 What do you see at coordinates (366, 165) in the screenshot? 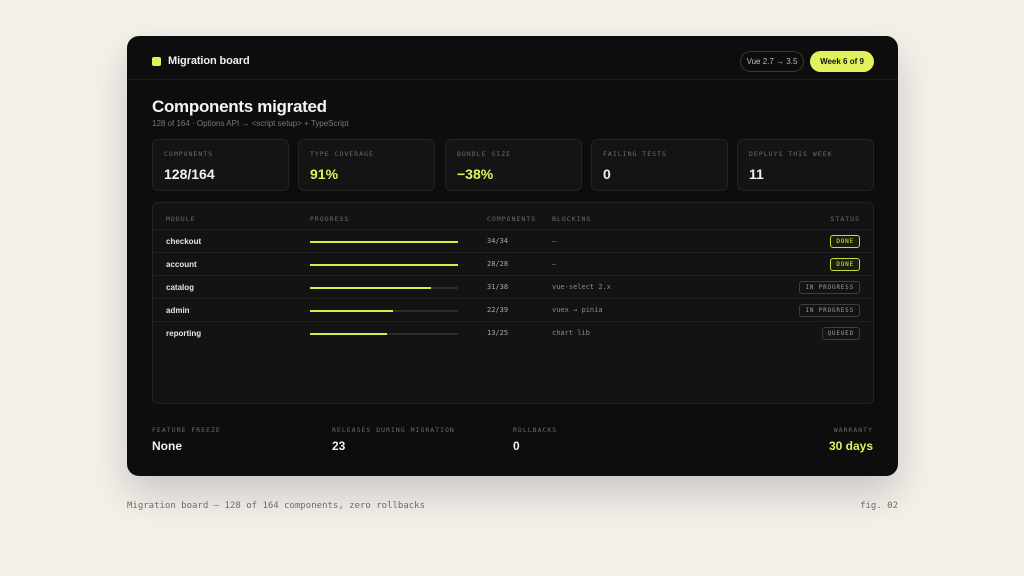
I see `kpi-type-coverage: TYPE COVERAGE 91%` at bounding box center [366, 165].